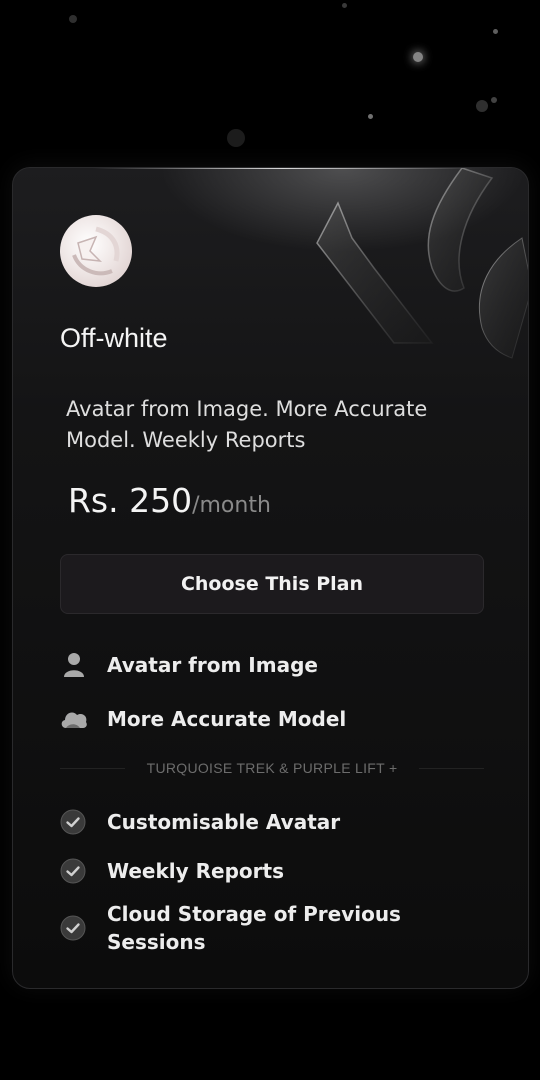  I want to click on included-feature-item: Cloud Storage of Previous Sessions, so click(250, 928).